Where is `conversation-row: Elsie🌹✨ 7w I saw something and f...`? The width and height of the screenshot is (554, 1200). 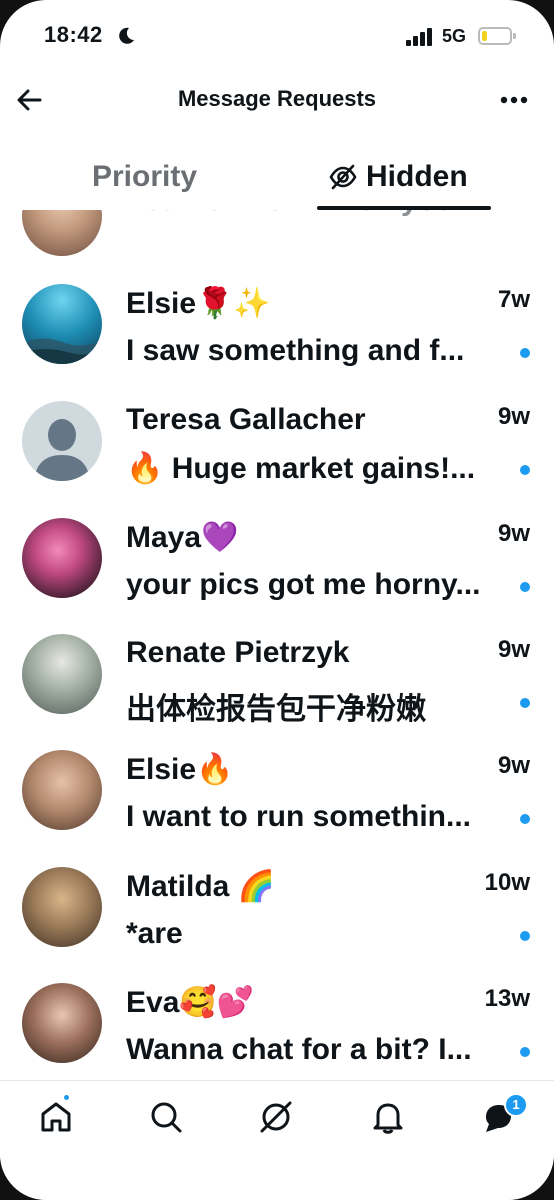
conversation-row: Elsie🌹✨ 7w I saw something and f... is located at coordinates (277, 340).